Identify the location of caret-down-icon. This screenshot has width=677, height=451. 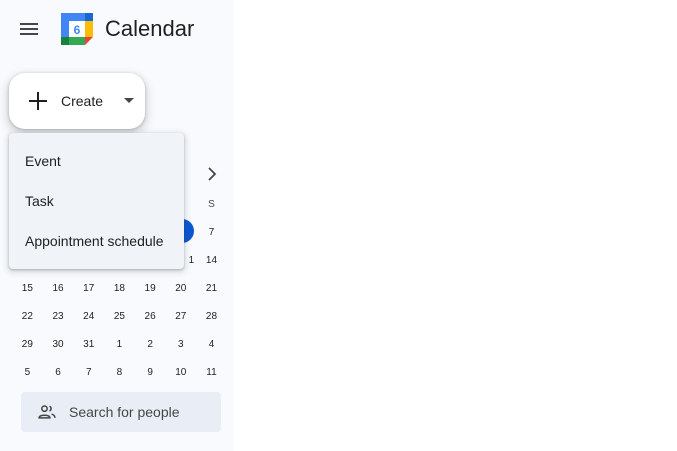
(129, 100).